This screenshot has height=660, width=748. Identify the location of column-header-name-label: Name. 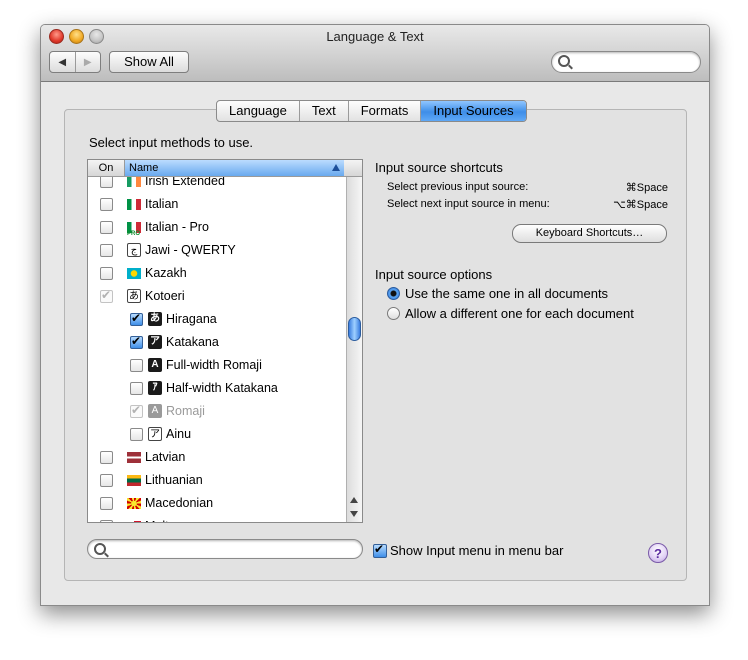
(144, 168).